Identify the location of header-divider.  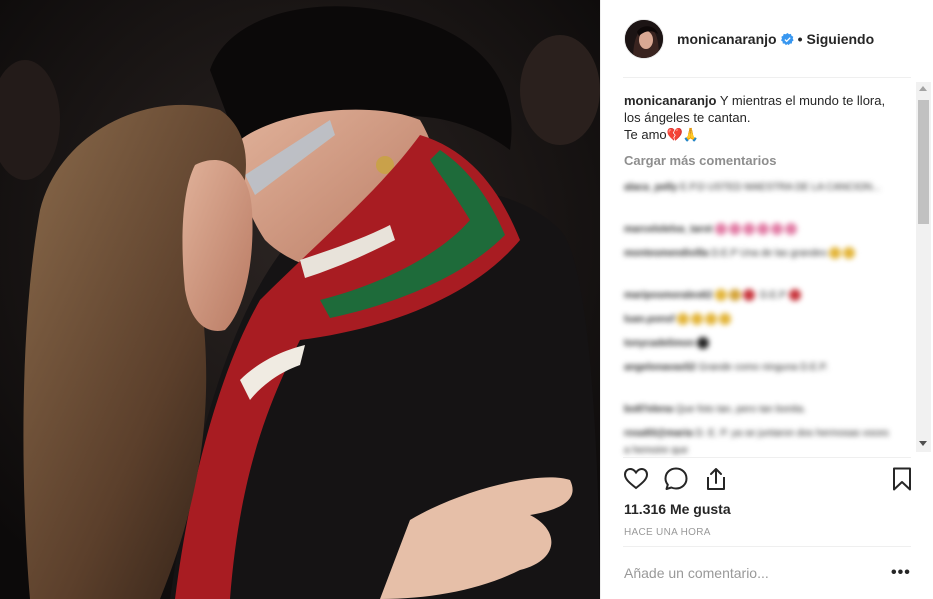
(767, 77).